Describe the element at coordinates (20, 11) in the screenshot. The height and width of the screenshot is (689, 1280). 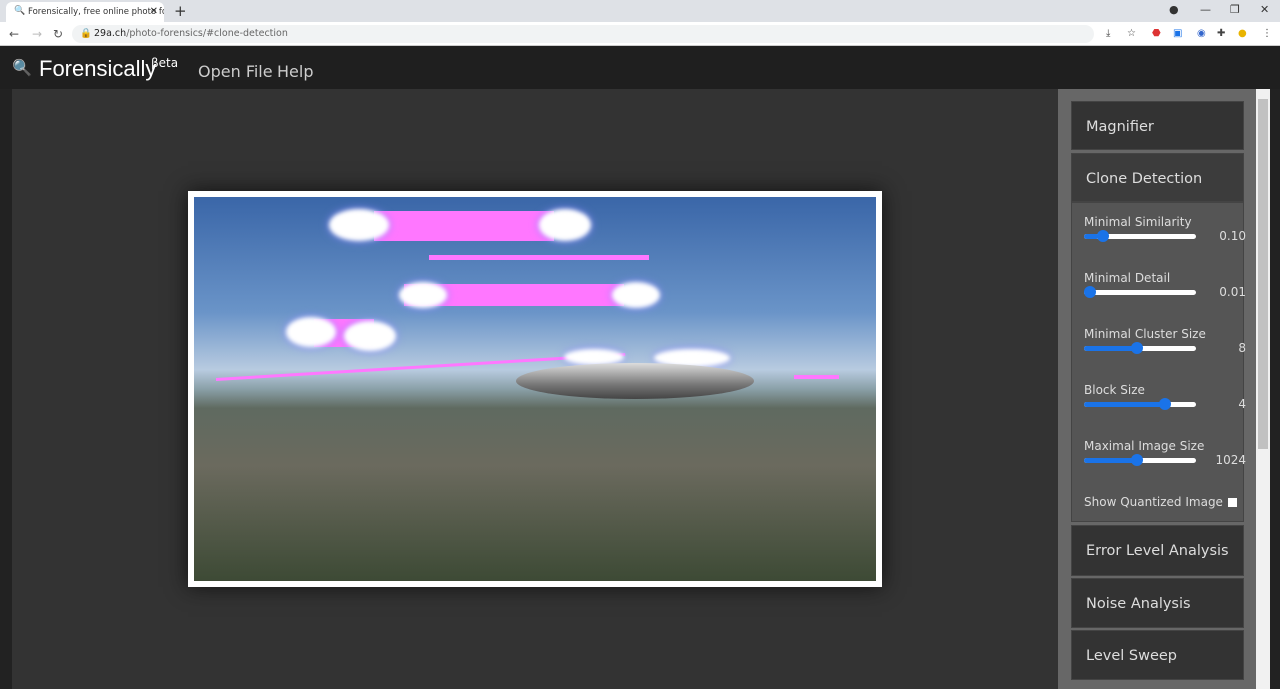
I see `search-icon: 🔍` at that location.